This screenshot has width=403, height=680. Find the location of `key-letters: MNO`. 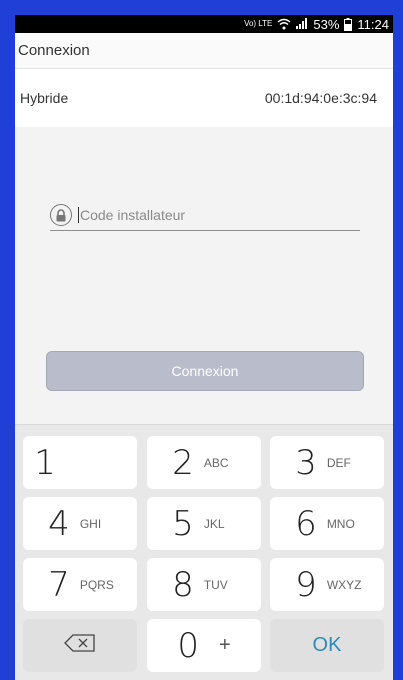

key-letters: MNO is located at coordinates (340, 523).